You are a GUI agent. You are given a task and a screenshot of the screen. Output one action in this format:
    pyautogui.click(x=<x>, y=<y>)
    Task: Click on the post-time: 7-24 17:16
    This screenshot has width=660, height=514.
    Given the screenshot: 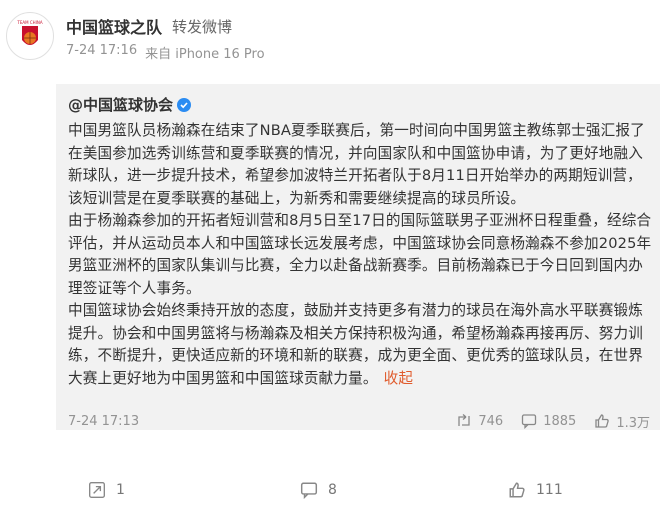 What is the action you would take?
    pyautogui.click(x=101, y=52)
    